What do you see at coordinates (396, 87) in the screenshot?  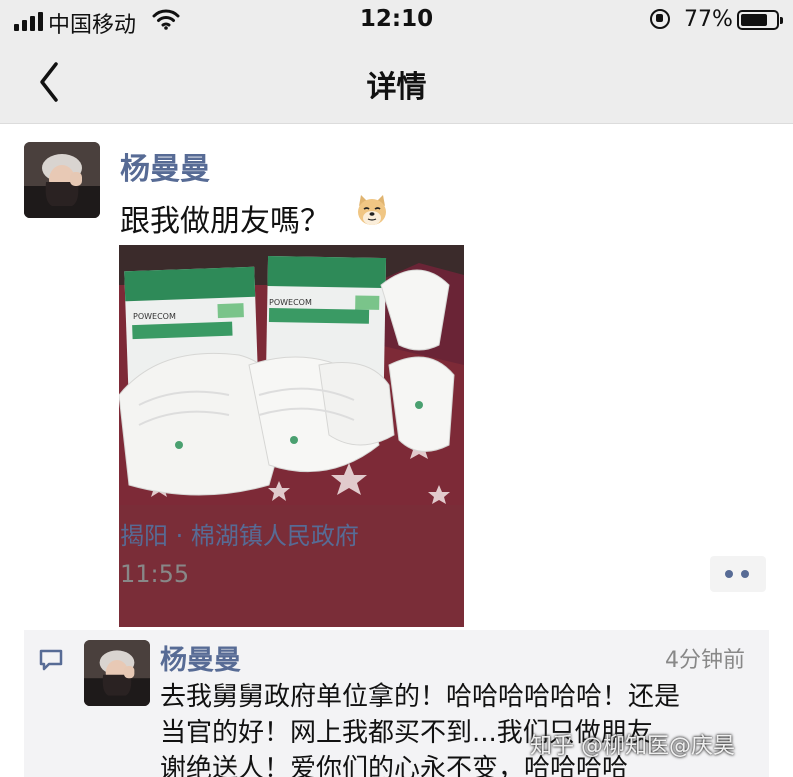 I see `page-title: 详情` at bounding box center [396, 87].